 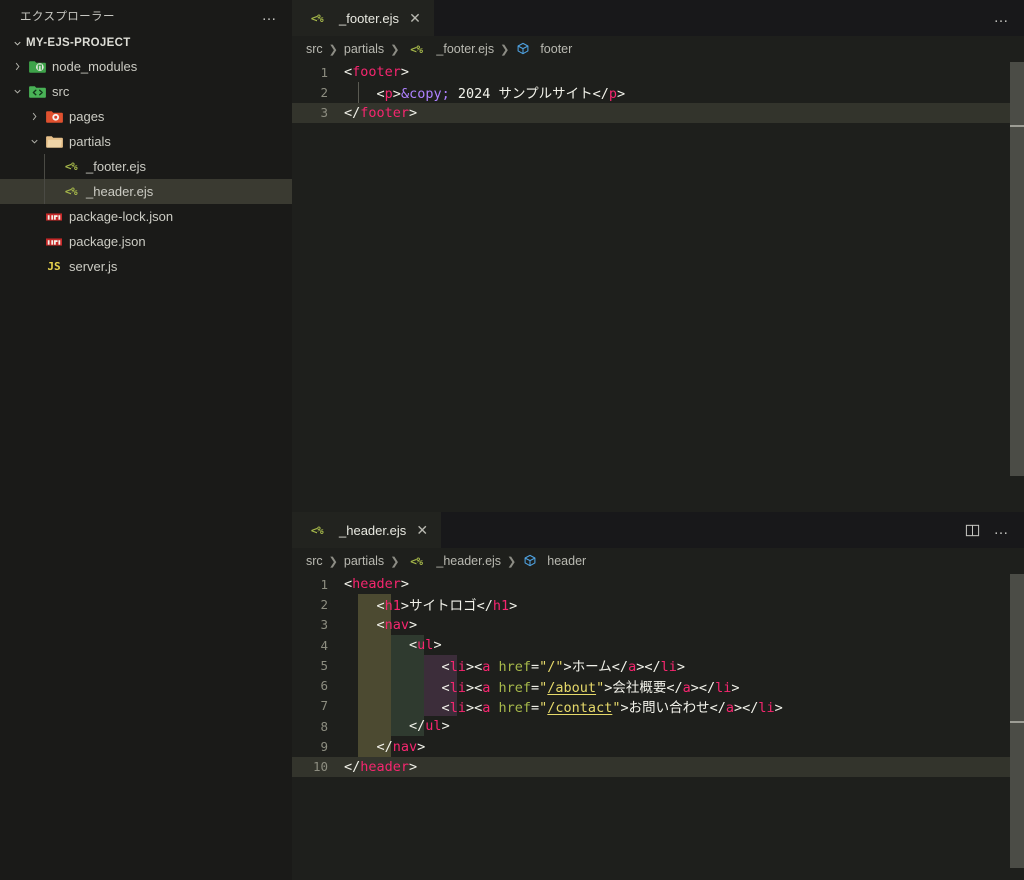 What do you see at coordinates (658, 584) in the screenshot?
I see `code-line: 1 <header>` at bounding box center [658, 584].